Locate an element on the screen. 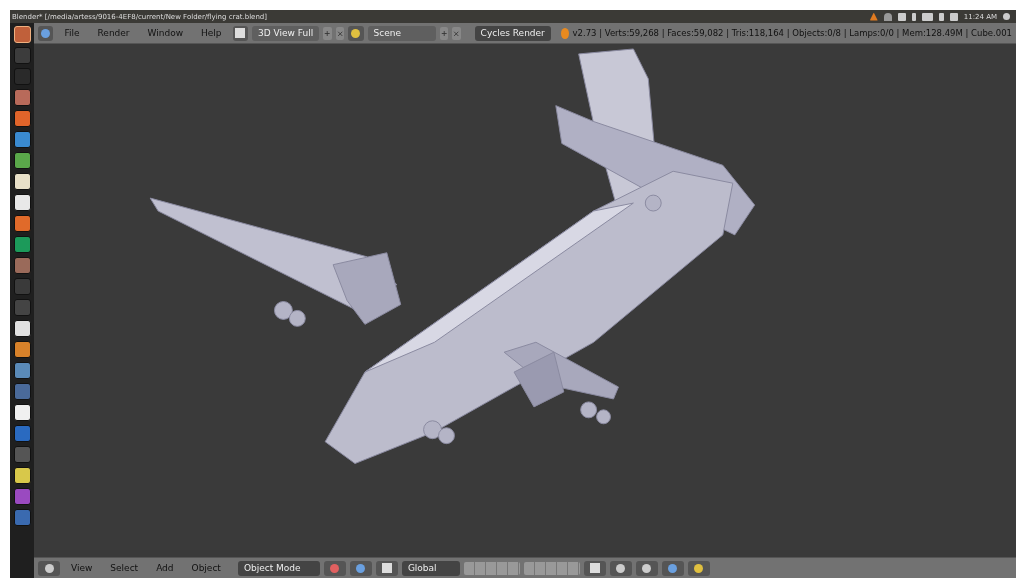 The image size is (1024, 586). menu-item: Select is located at coordinates (124, 568).